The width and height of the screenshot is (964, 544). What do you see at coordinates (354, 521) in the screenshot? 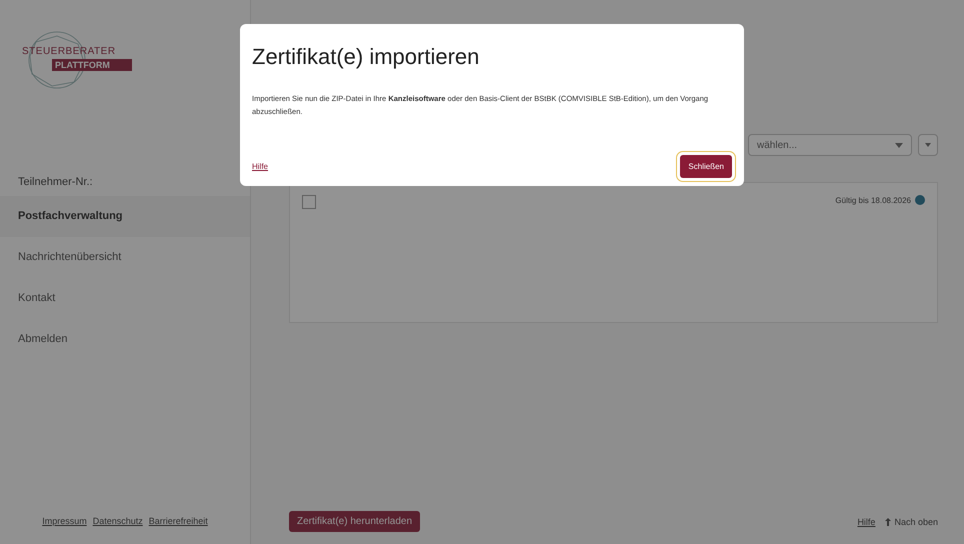
I see `download-button: Zertifikat(e) herunterladen` at bounding box center [354, 521].